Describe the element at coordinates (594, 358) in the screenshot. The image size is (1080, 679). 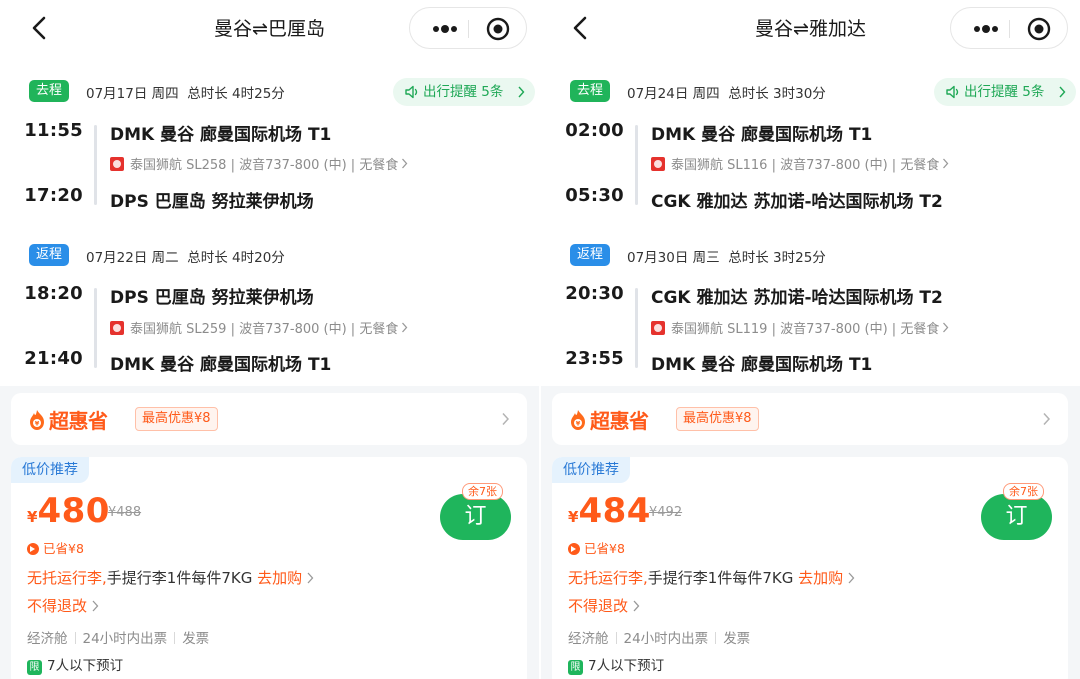
I see `return-arrival-time: 23:55` at that location.